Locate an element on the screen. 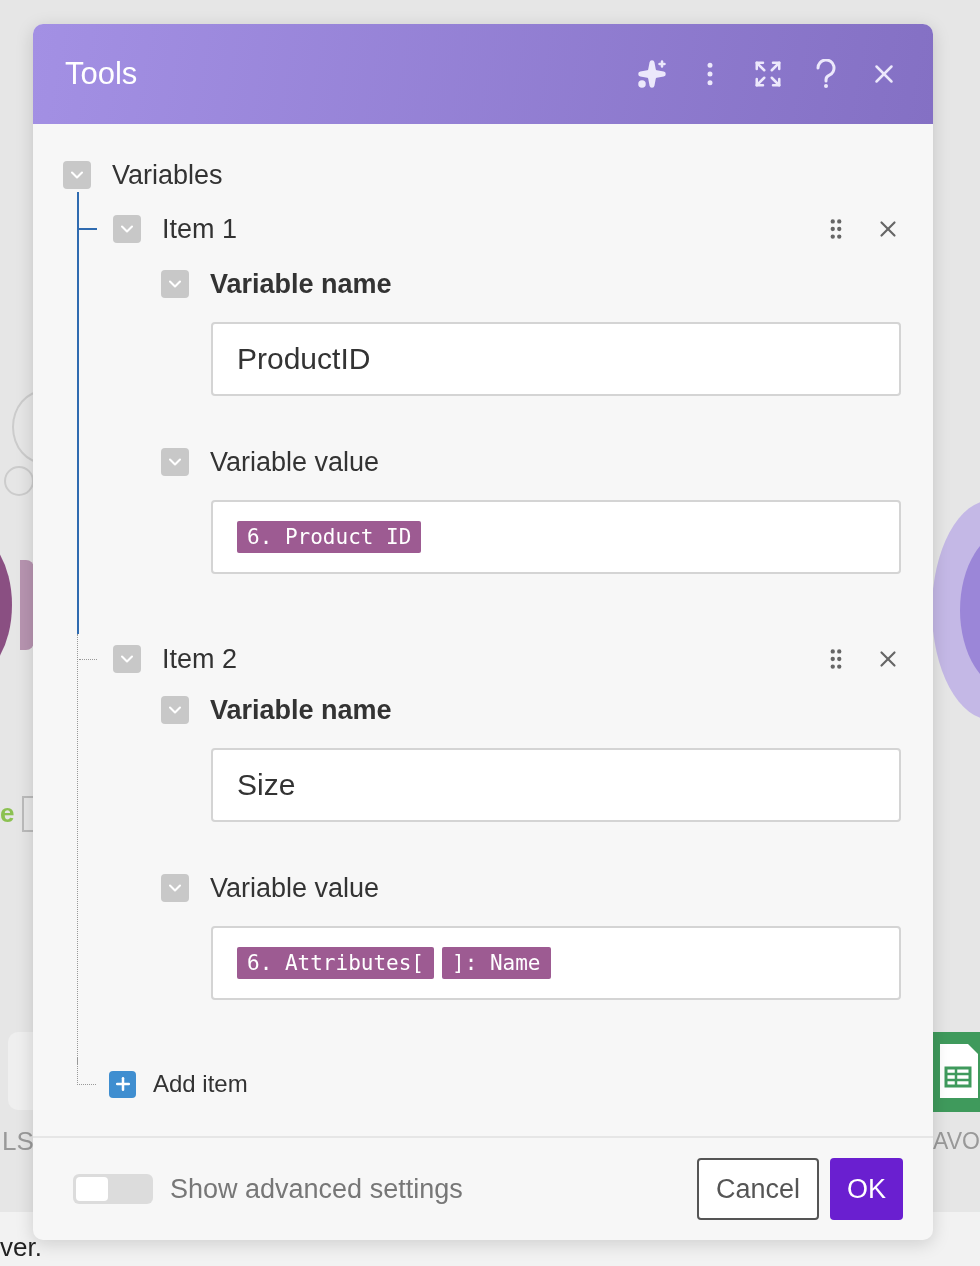  cancel-button: Cancel is located at coordinates (757, 1189).